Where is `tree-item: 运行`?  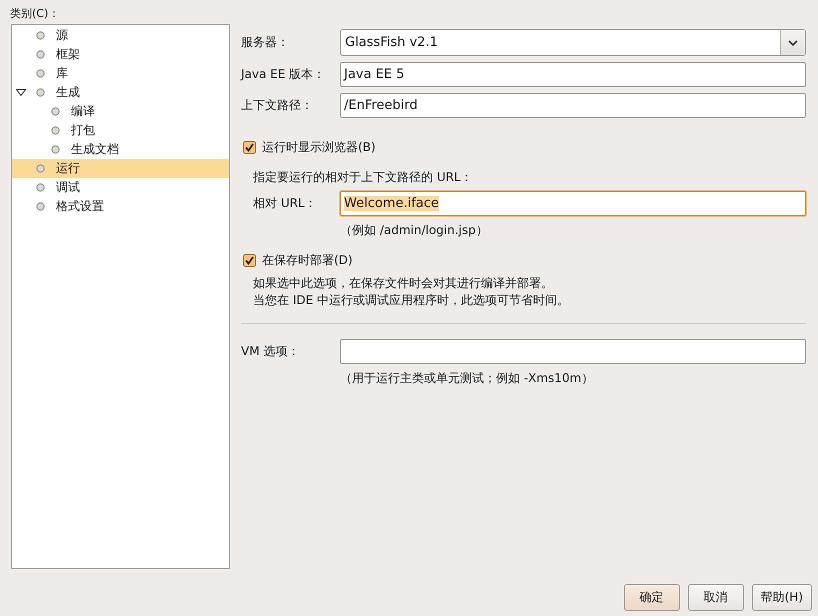 tree-item: 运行 is located at coordinates (120, 168).